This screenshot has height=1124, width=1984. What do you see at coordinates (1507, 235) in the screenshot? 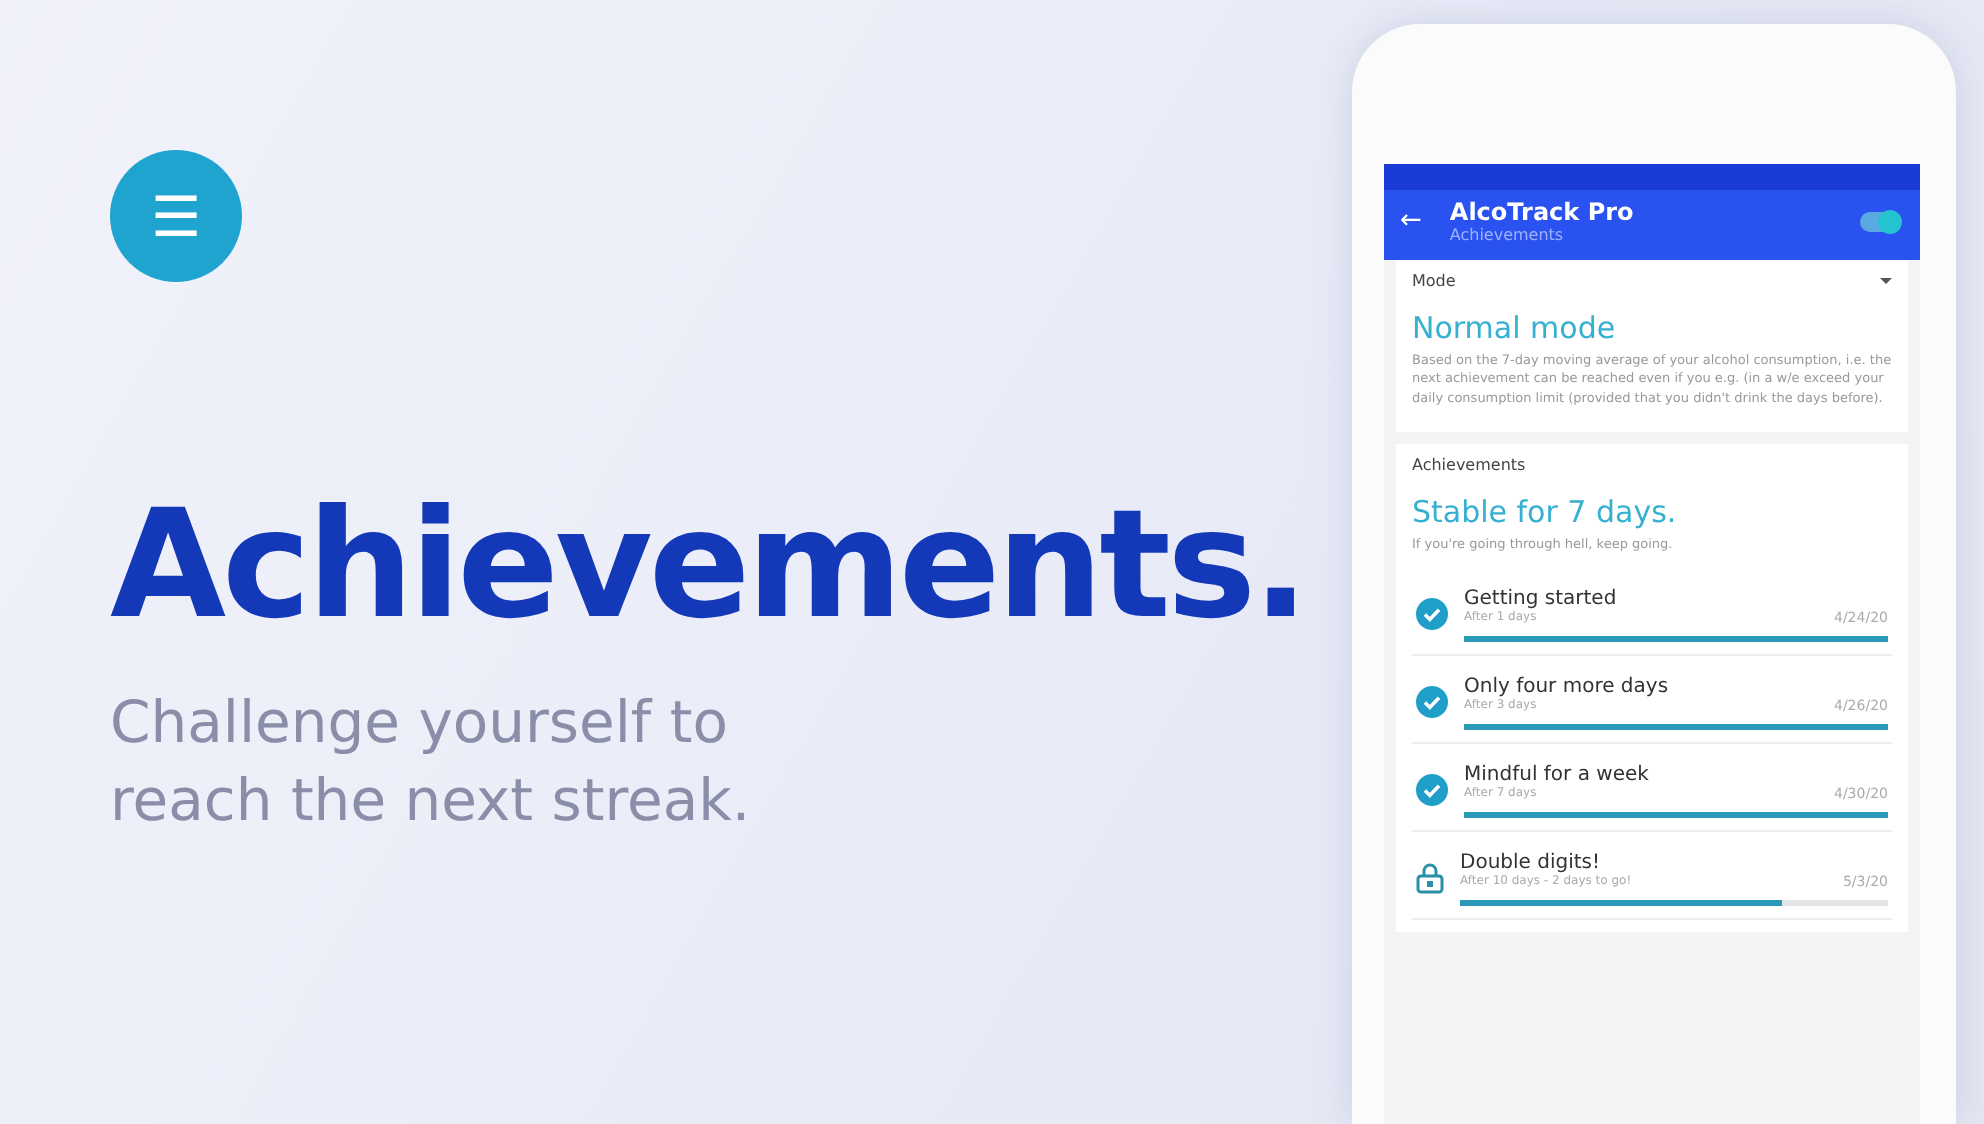
I see `app-subtitle: Achievements` at bounding box center [1507, 235].